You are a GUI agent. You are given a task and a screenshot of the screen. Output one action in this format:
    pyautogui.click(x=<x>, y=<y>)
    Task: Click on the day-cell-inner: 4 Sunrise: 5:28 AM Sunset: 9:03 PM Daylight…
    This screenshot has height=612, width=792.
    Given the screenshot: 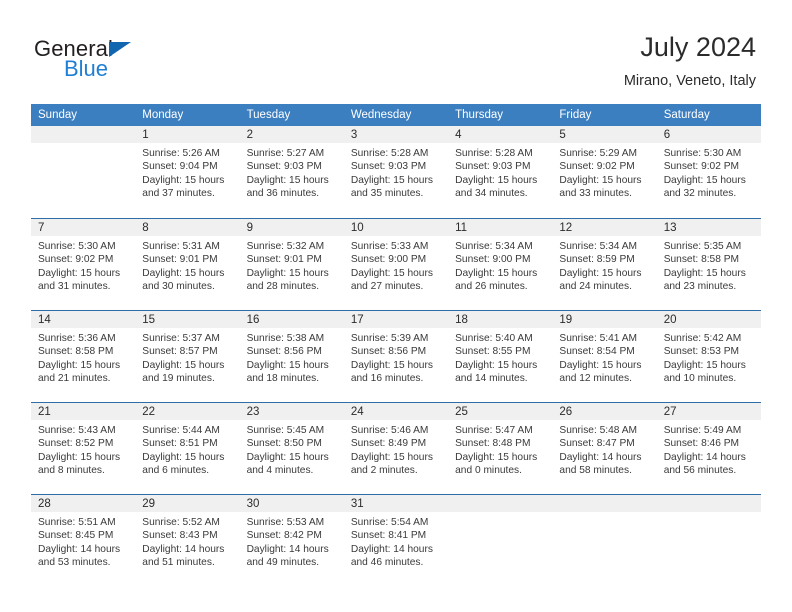 What is the action you would take?
    pyautogui.click(x=500, y=172)
    